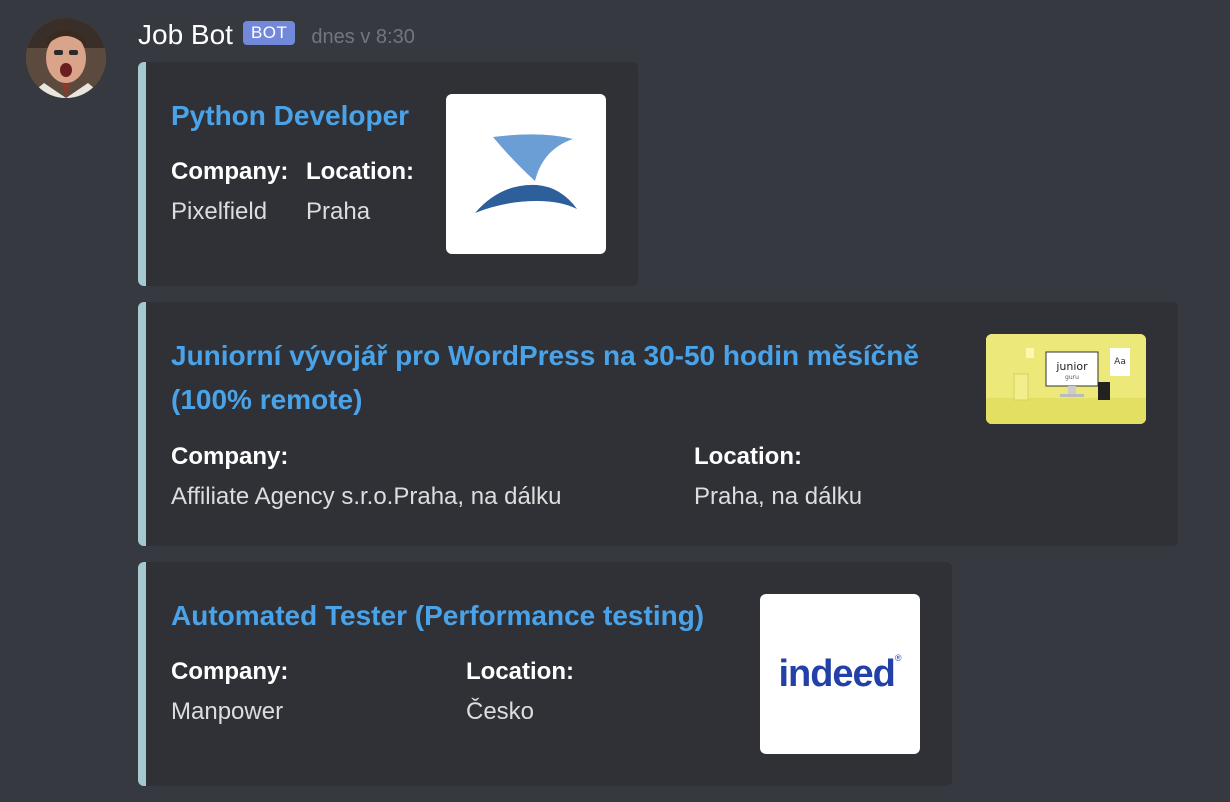 The image size is (1230, 802). Describe the element at coordinates (227, 711) in the screenshot. I see `field-value-company: Manpower` at that location.